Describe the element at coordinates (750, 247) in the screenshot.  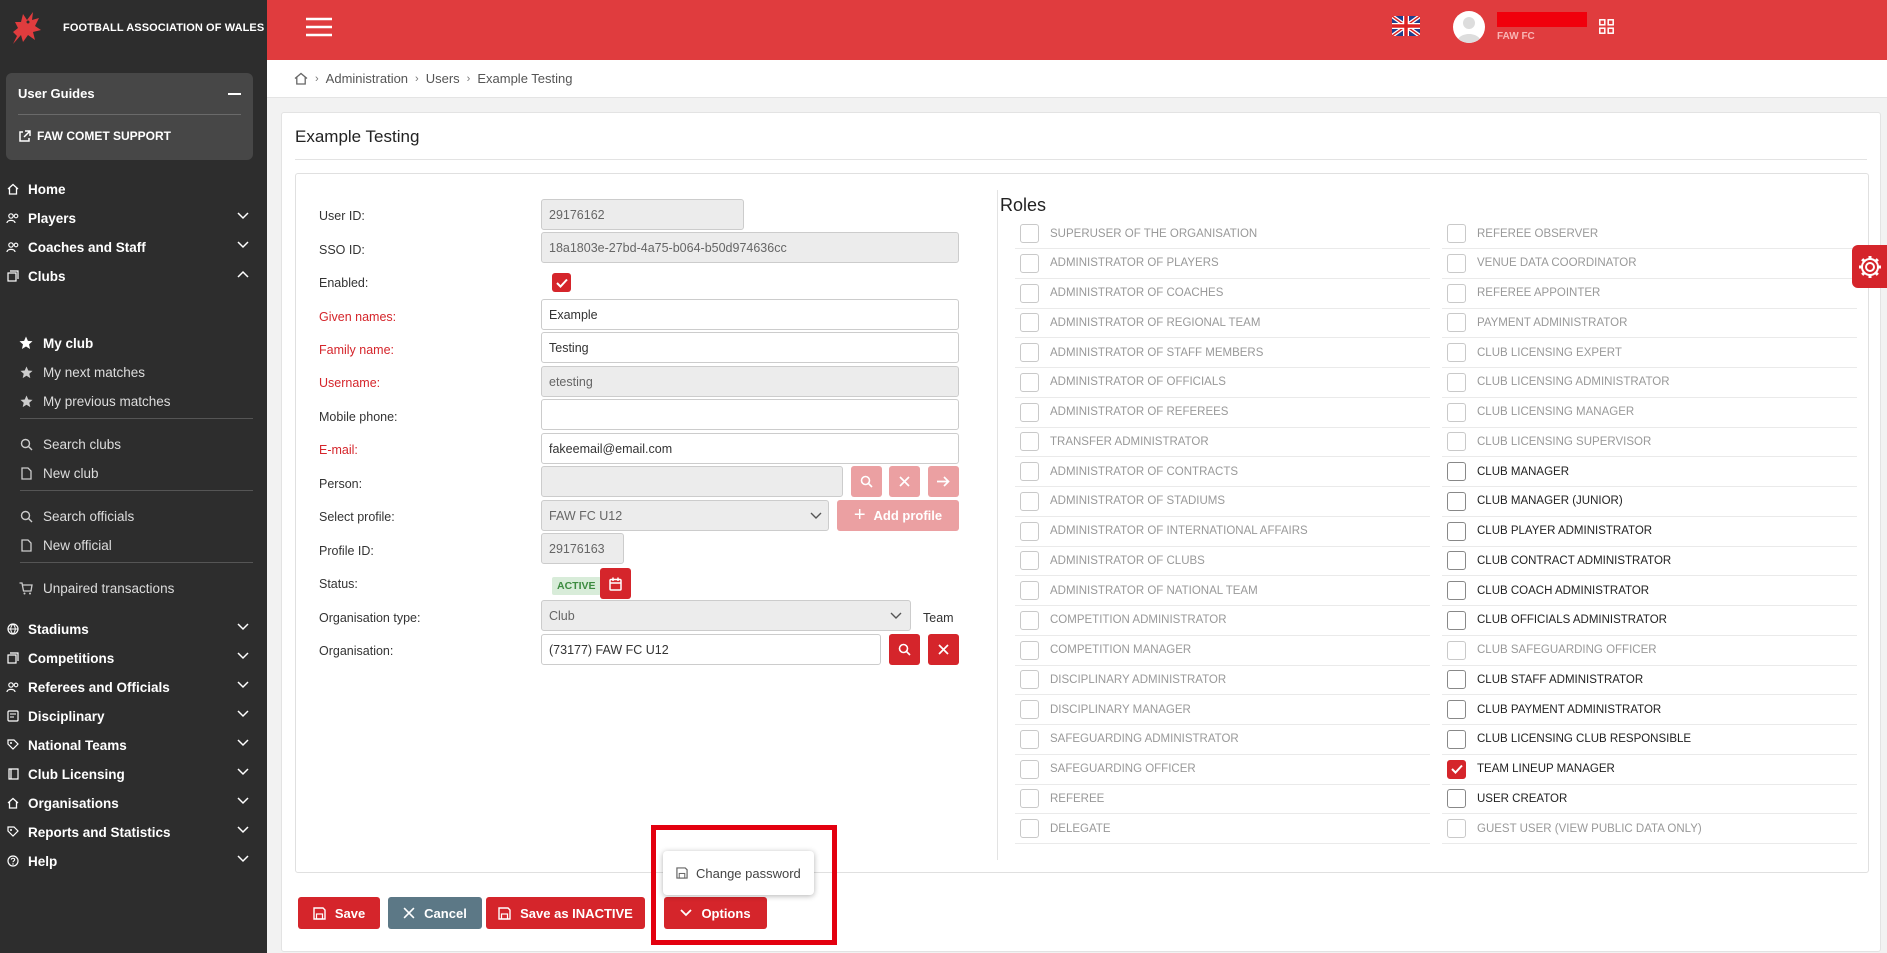
I see `sso-id-field: 18a1803e-27bd-4a75-b064-b50d974636cc` at that location.